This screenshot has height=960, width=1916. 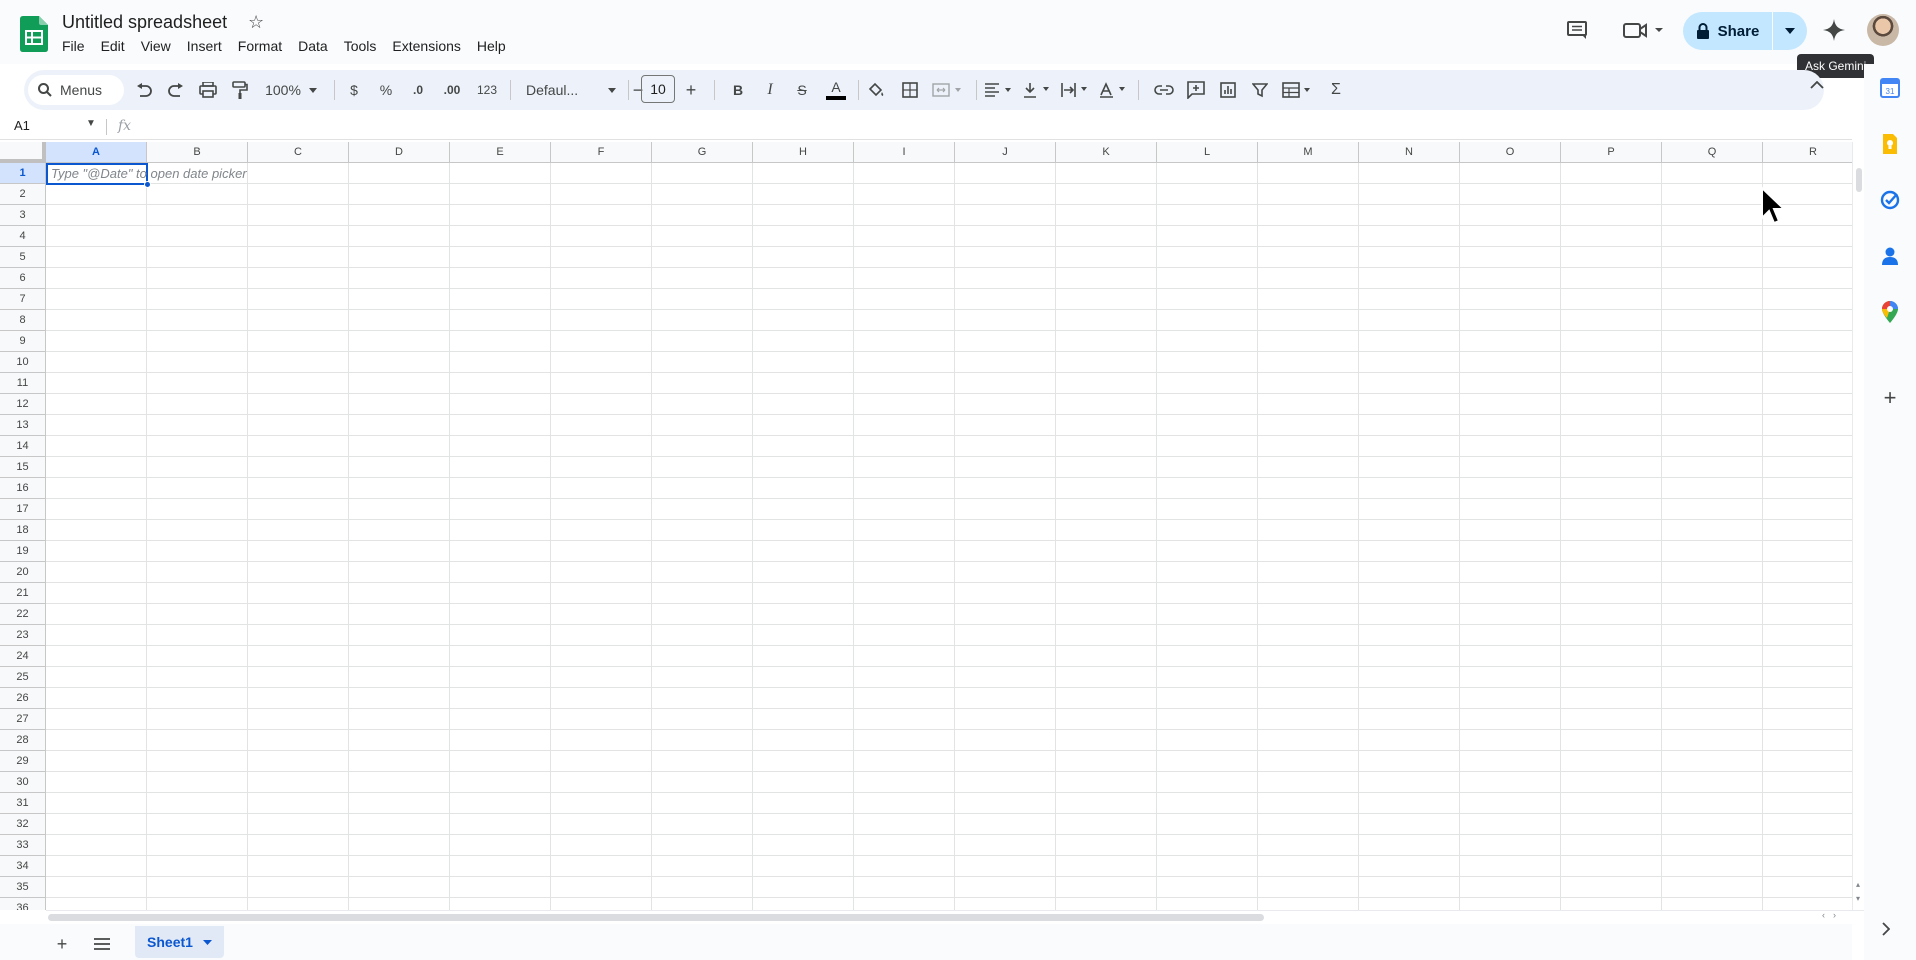 I want to click on increase-decimal-button: .00, so click(x=452, y=90).